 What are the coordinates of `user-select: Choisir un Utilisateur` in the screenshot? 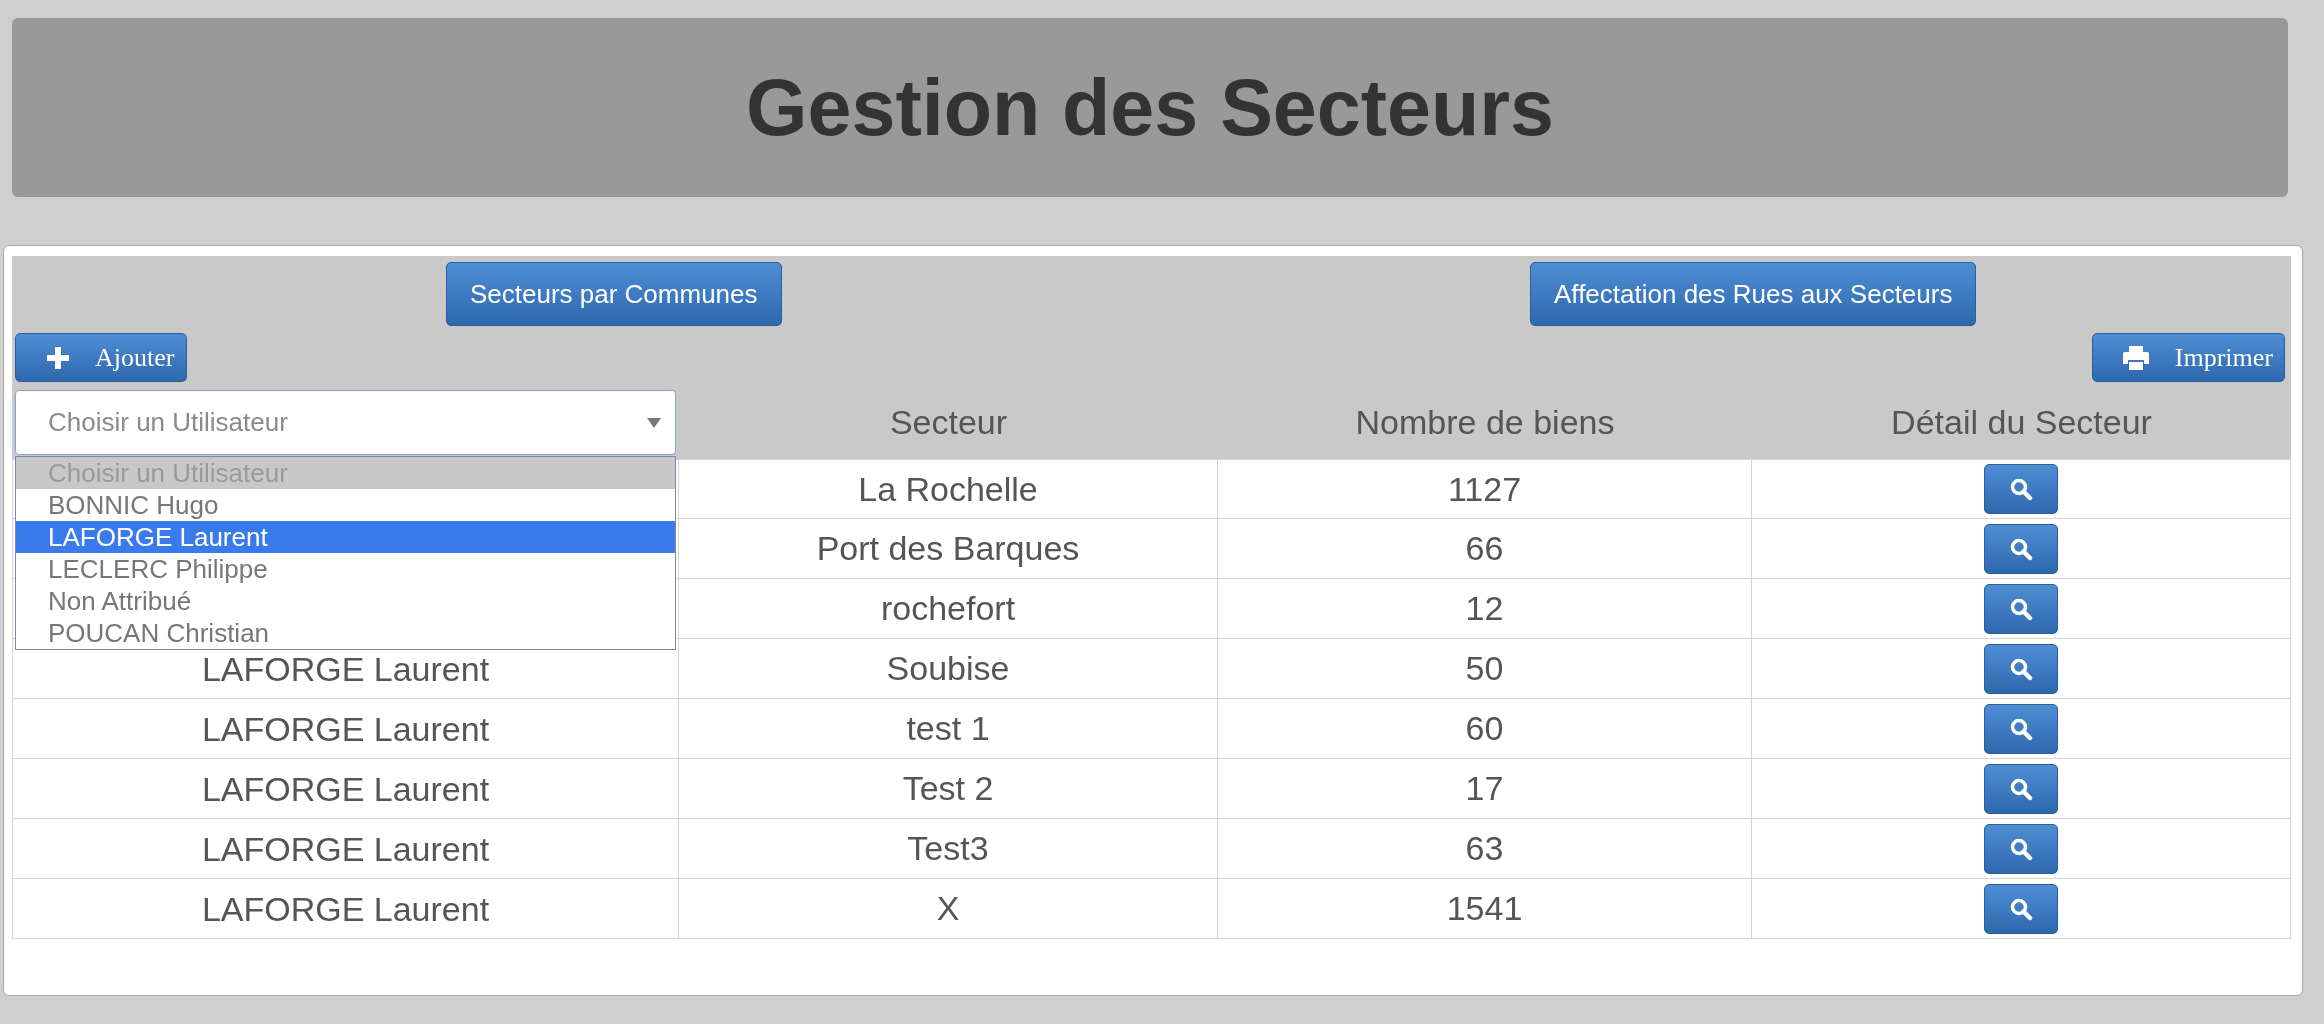 It's located at (345, 422).